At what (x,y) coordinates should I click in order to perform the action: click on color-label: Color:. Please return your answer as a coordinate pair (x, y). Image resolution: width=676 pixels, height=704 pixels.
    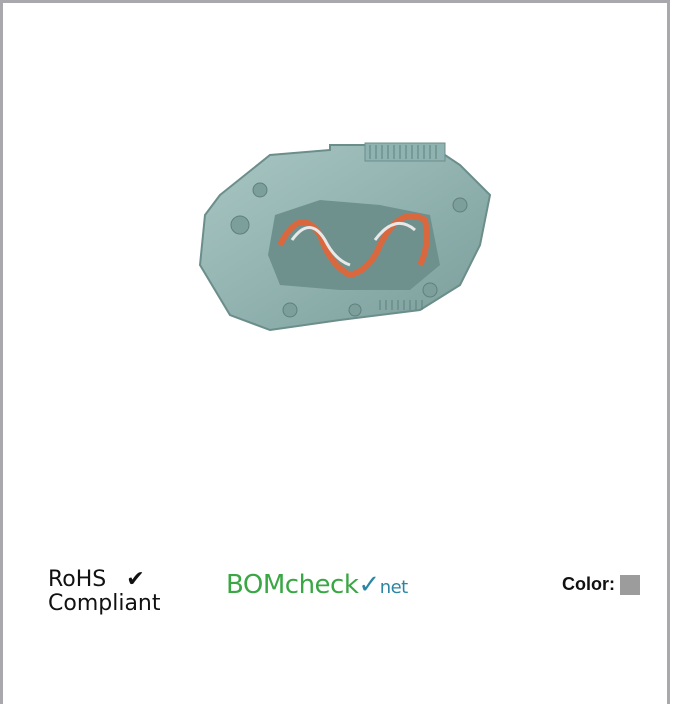
    Looking at the image, I should click on (588, 584).